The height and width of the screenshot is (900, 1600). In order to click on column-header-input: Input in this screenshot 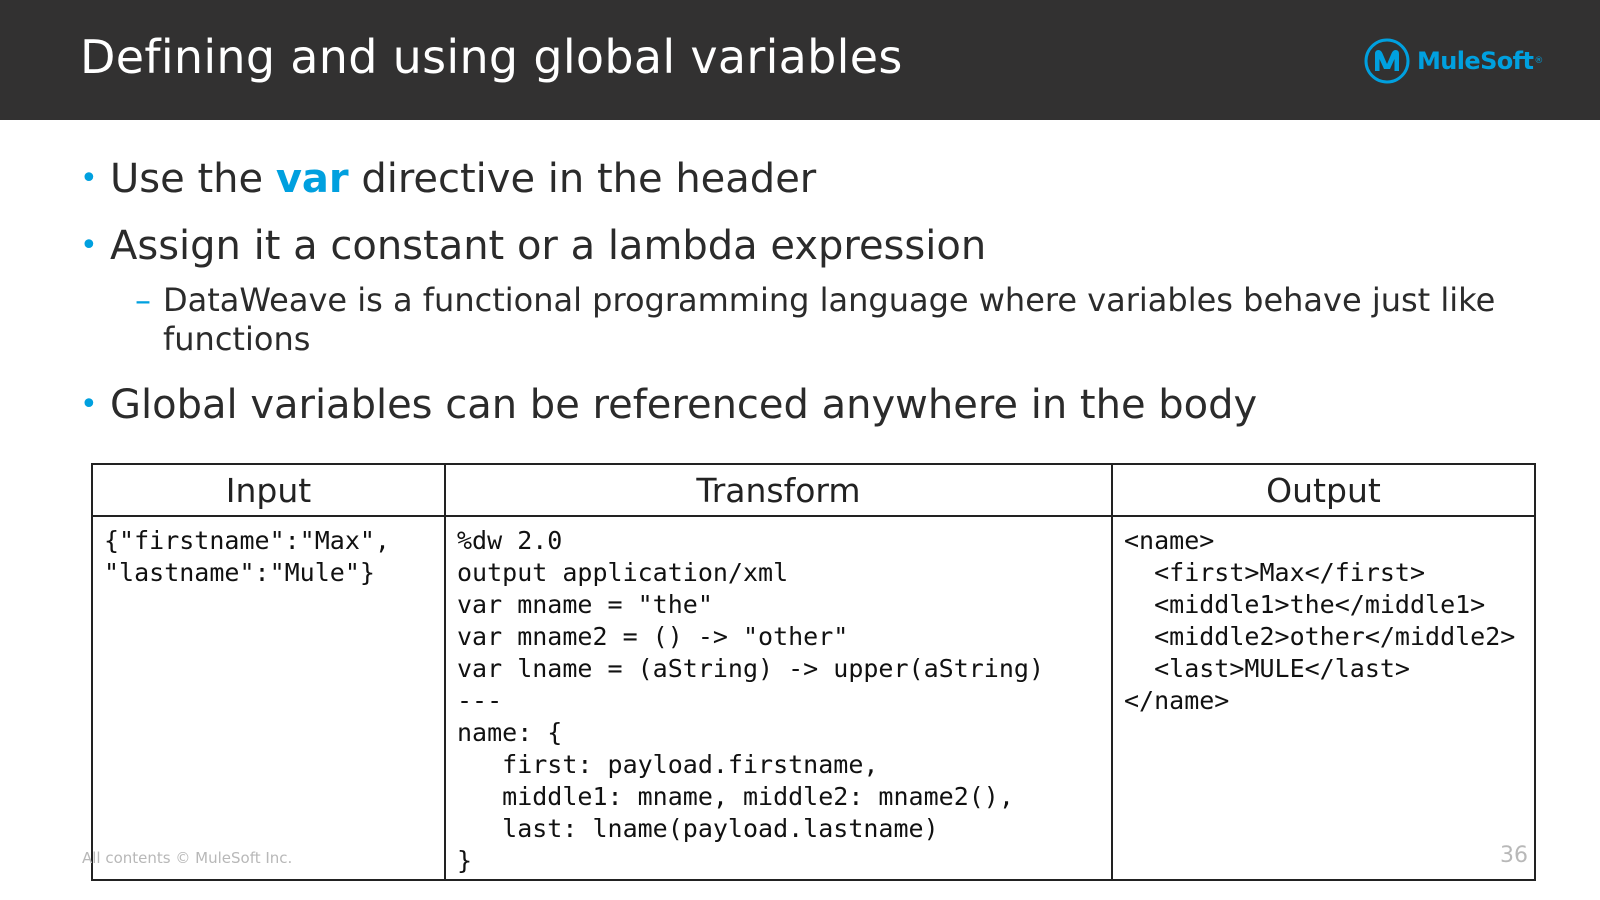, I will do `click(268, 490)`.